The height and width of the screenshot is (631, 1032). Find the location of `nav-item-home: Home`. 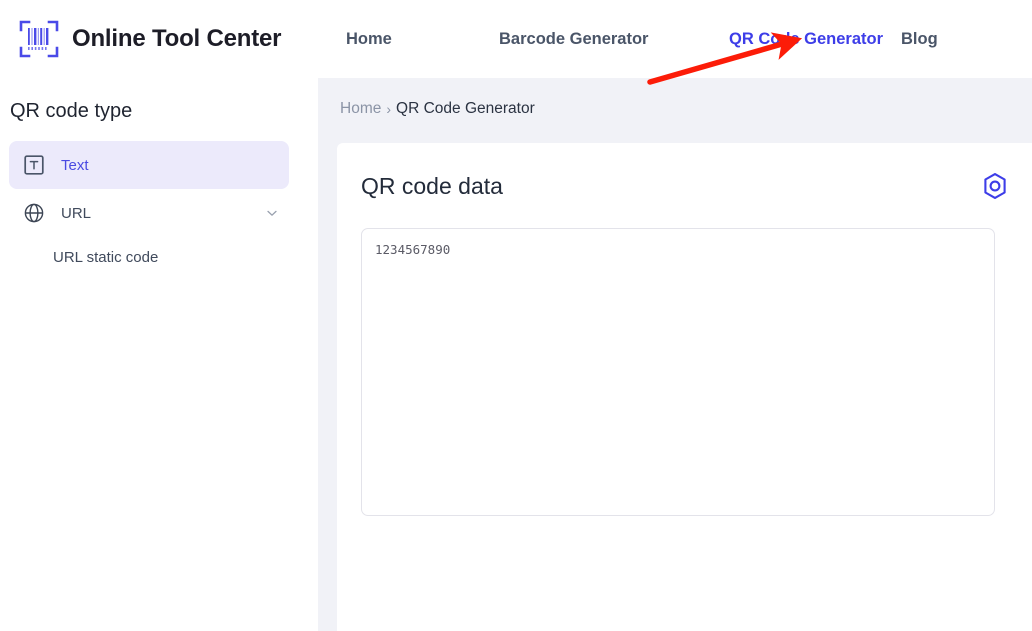

nav-item-home: Home is located at coordinates (422, 39).